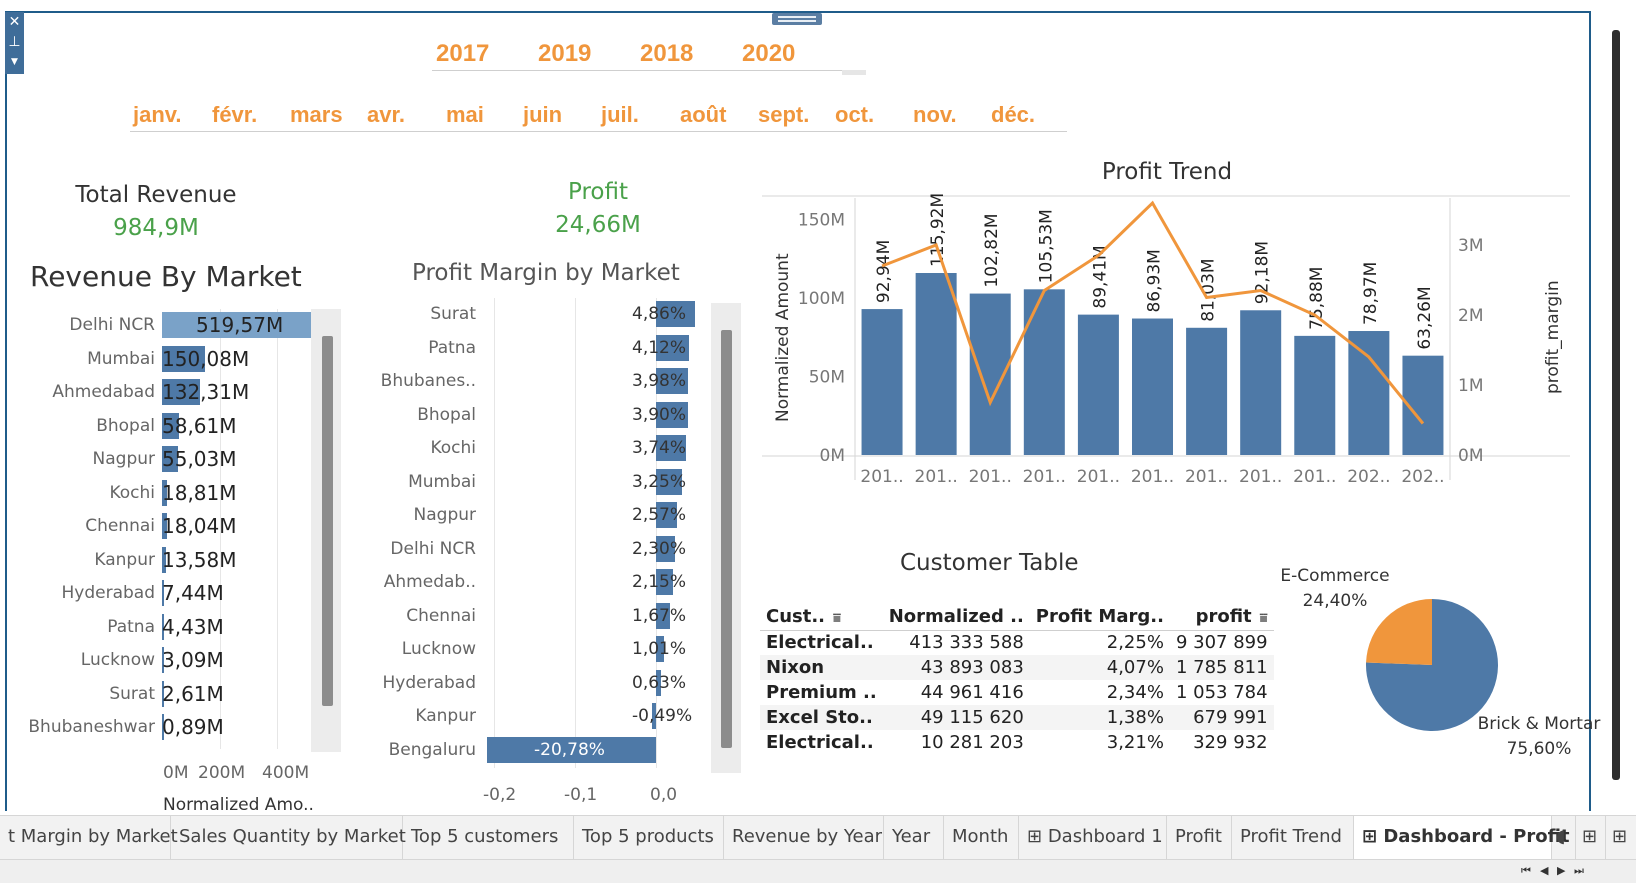  What do you see at coordinates (1470, 246) in the screenshot?
I see `trend-y2-tick: 3M` at bounding box center [1470, 246].